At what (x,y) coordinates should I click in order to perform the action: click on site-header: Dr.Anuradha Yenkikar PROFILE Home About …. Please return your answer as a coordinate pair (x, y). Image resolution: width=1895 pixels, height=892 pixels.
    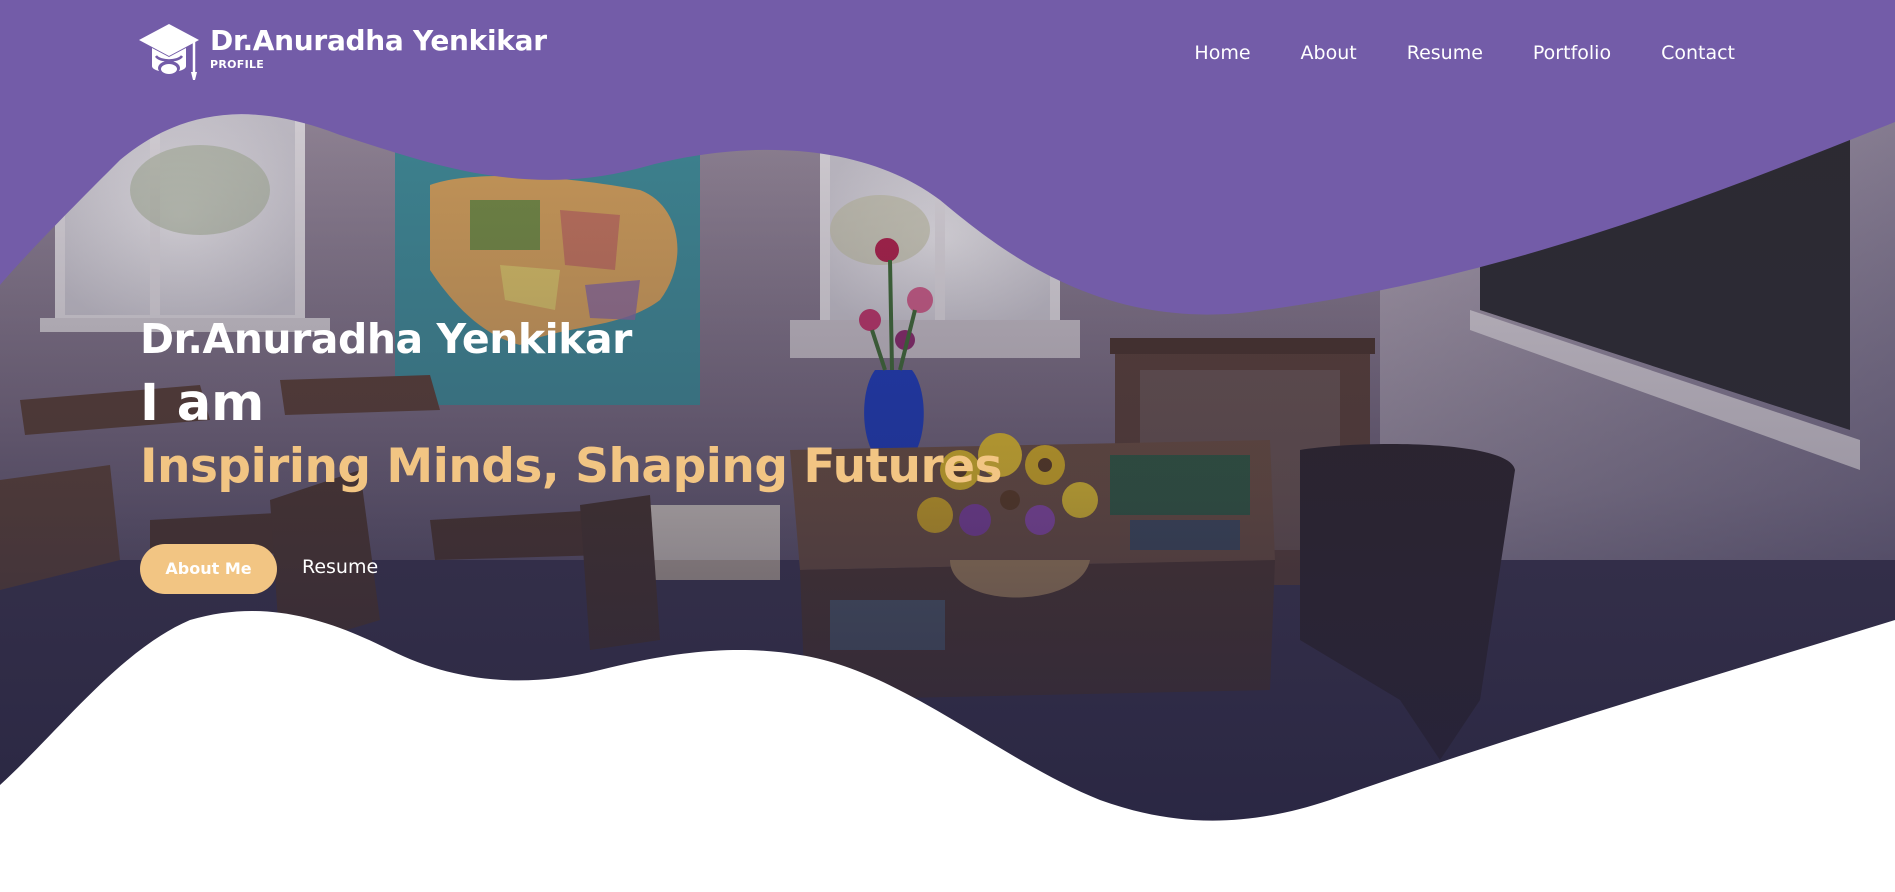
    Looking at the image, I should click on (947, 50).